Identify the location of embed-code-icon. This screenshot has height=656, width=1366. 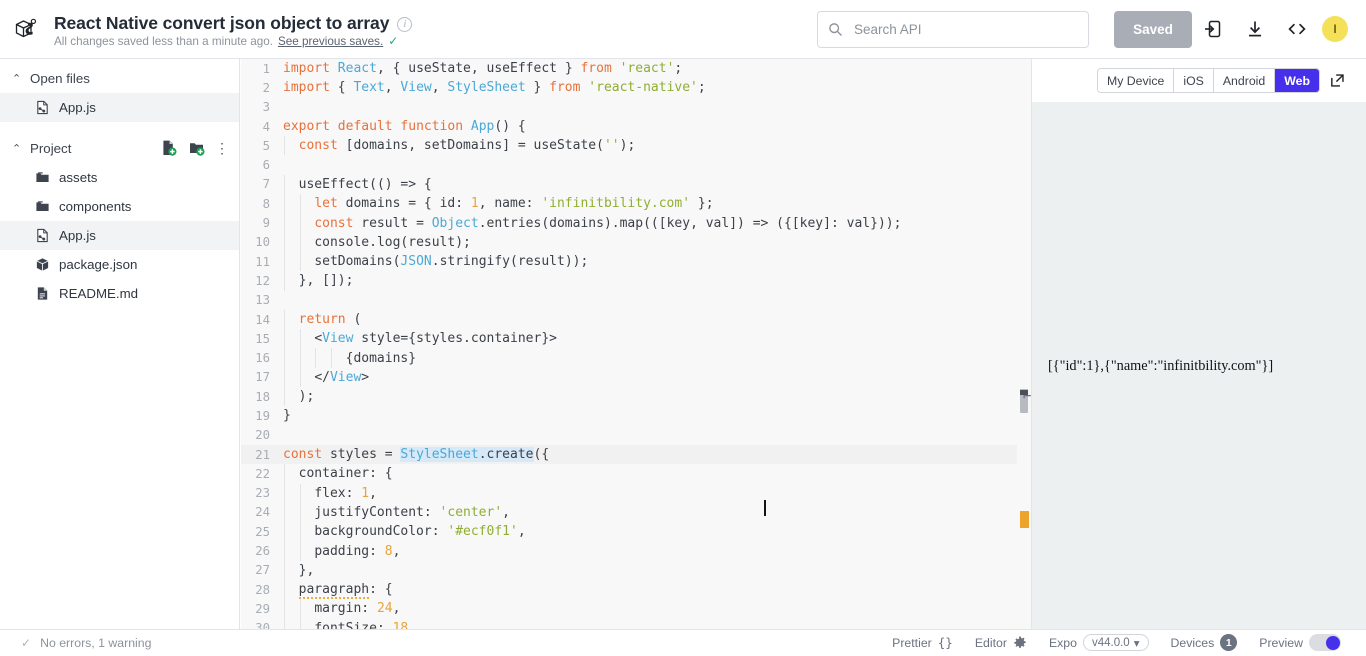
(1297, 29).